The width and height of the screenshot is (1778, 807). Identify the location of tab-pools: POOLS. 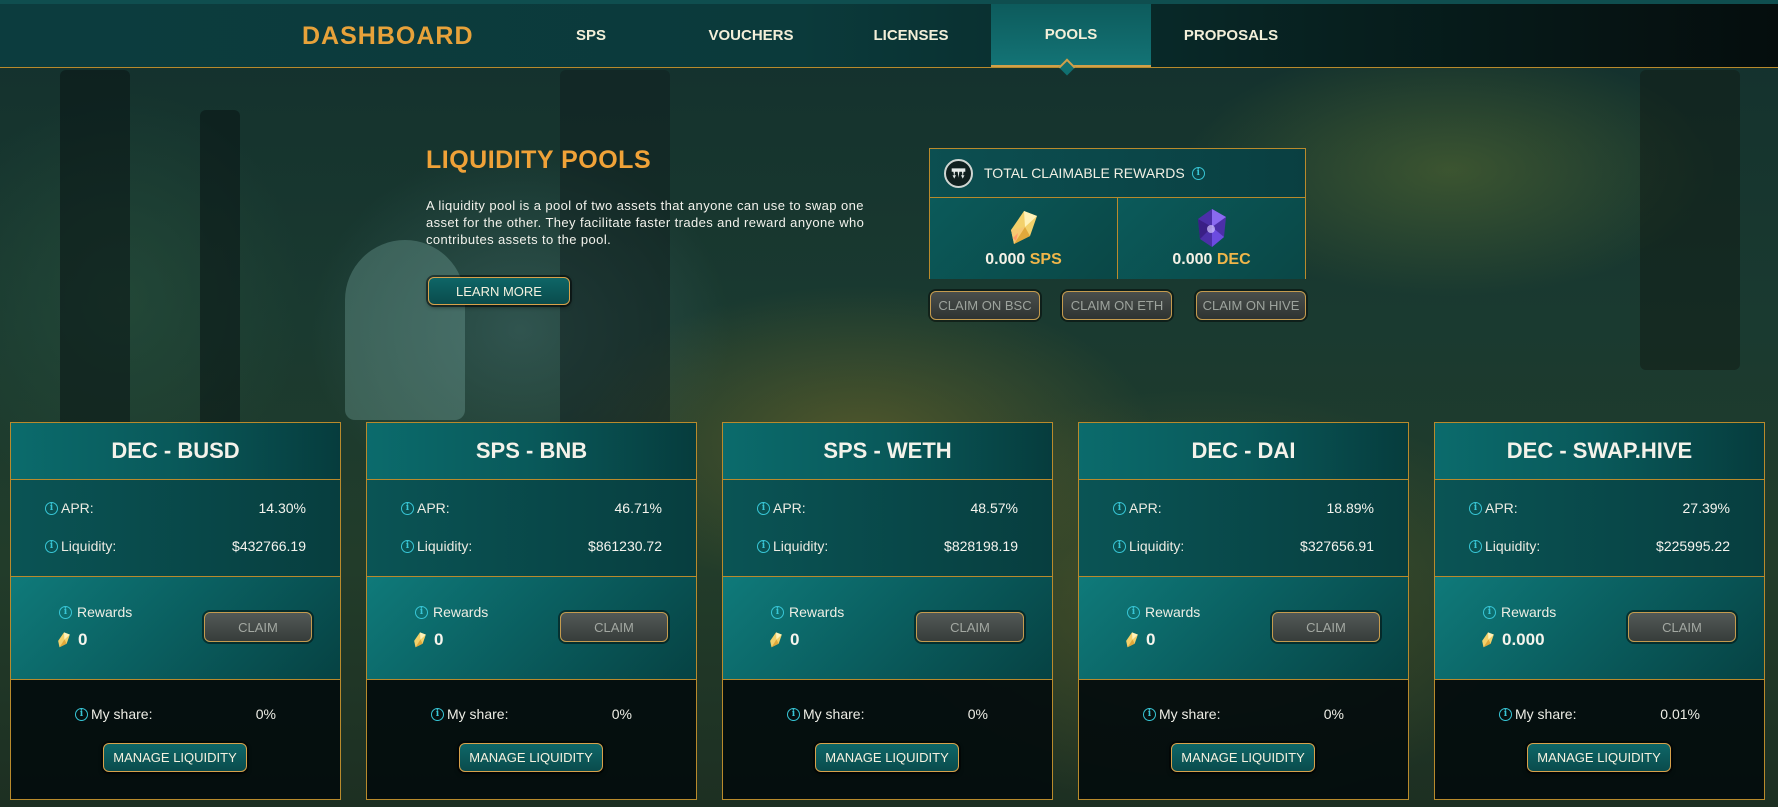
(1071, 35).